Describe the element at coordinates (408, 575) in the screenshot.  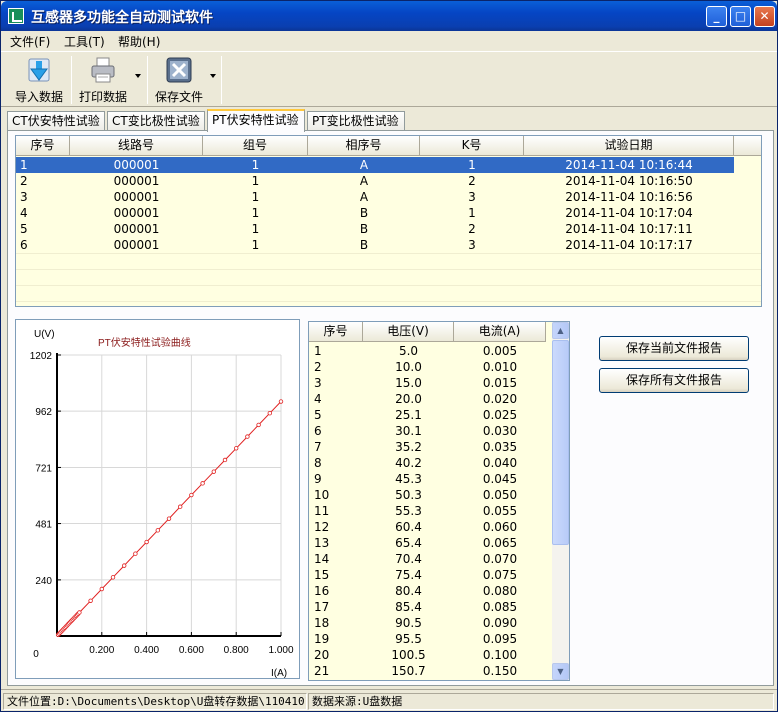
I see `table-cell: 75.4` at that location.